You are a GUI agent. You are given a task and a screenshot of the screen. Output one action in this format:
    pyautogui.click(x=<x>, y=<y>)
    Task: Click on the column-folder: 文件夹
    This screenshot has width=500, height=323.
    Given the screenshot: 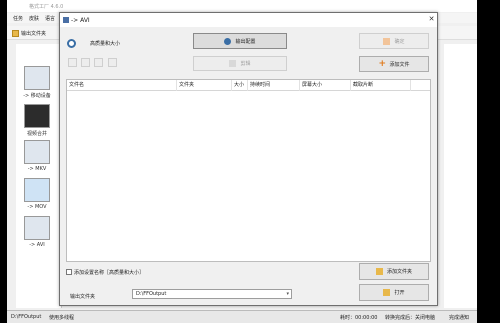 What is the action you would take?
    pyautogui.click(x=204, y=85)
    